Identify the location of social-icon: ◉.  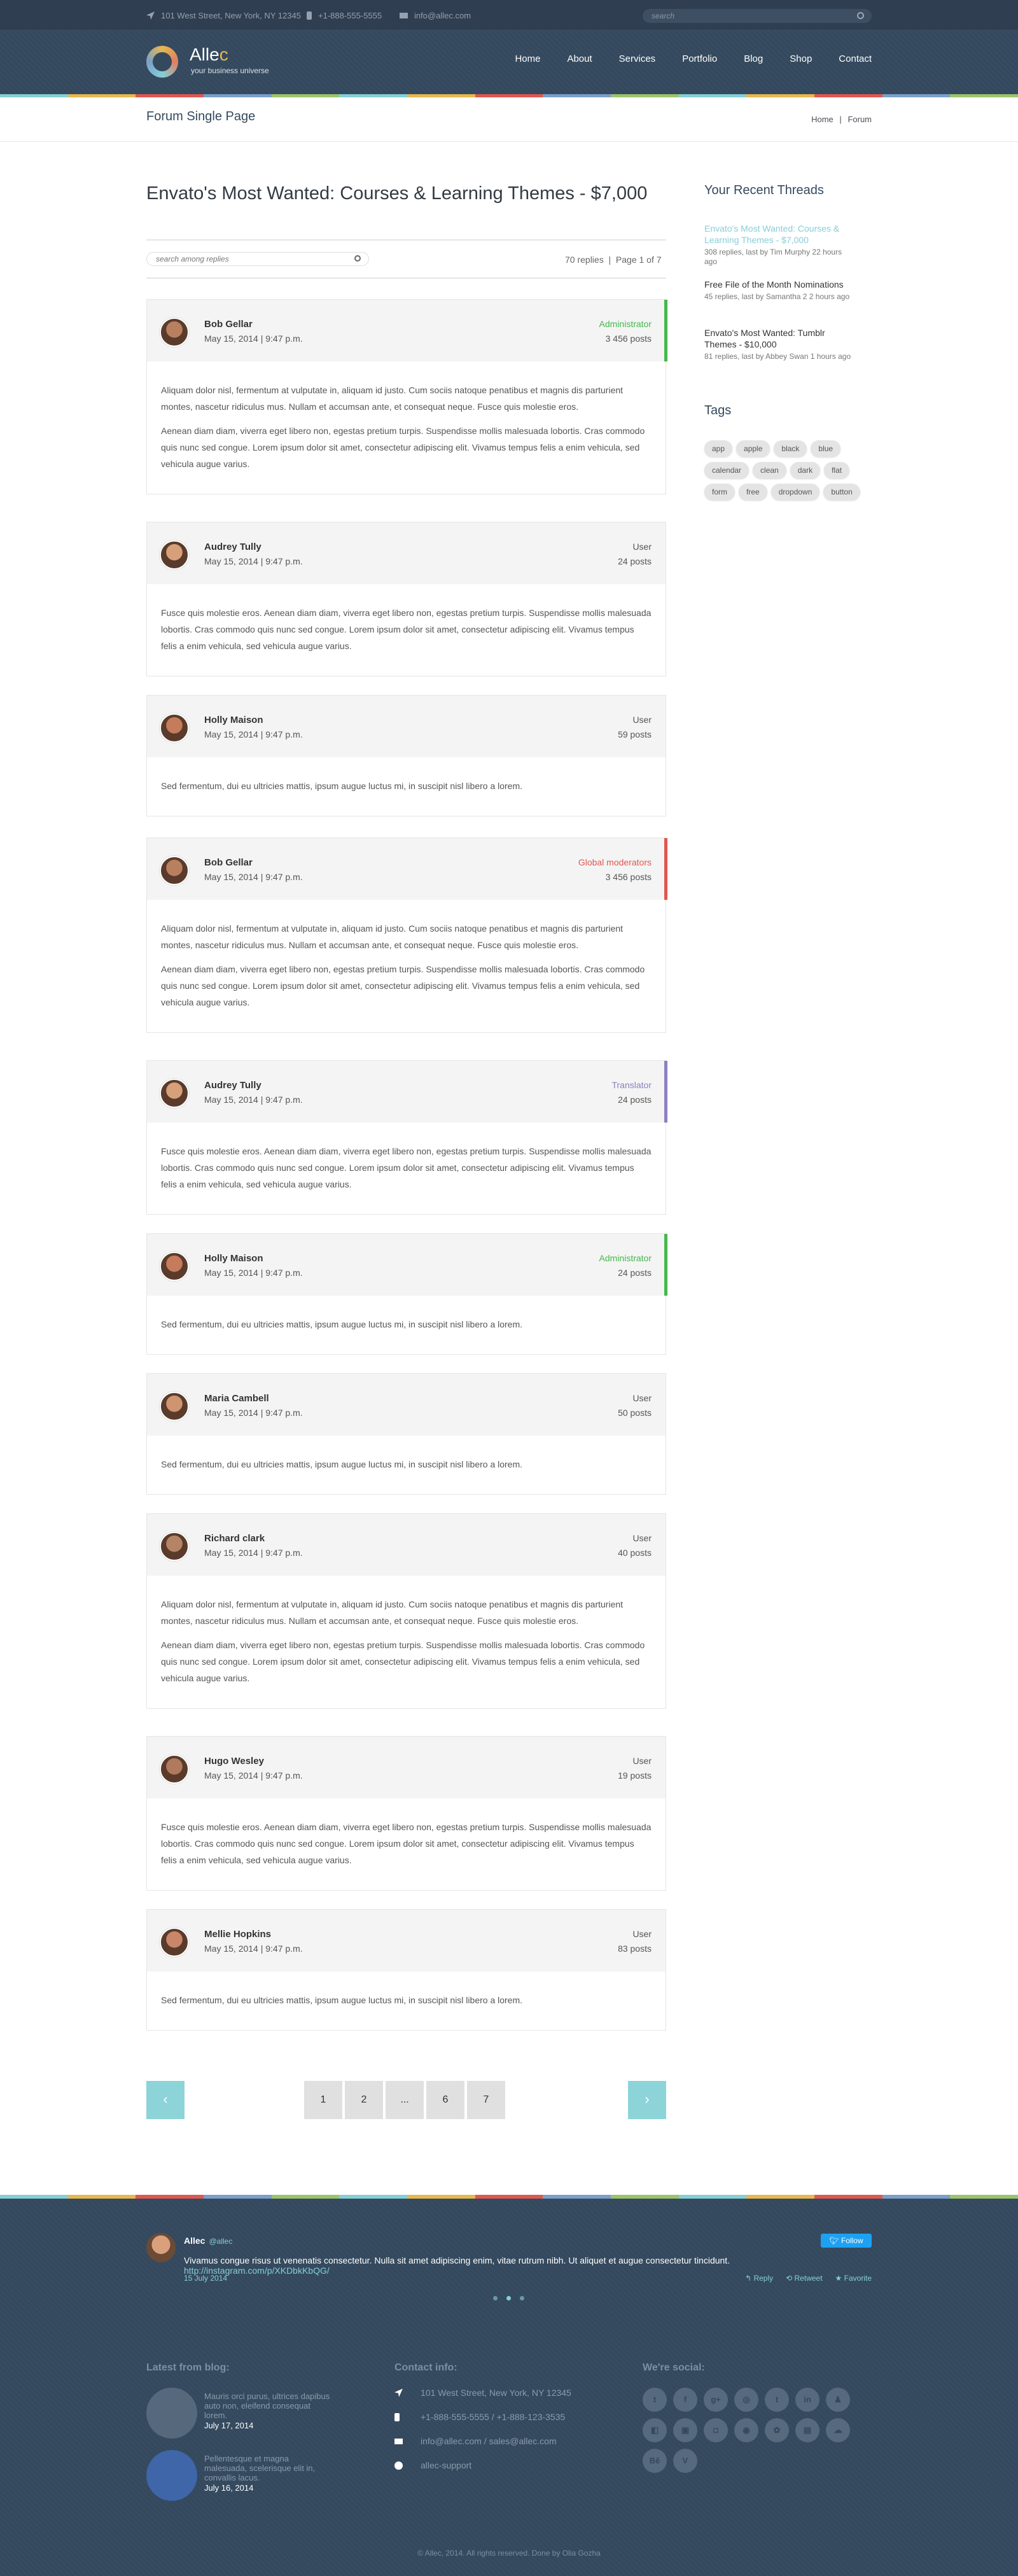
(746, 2430).